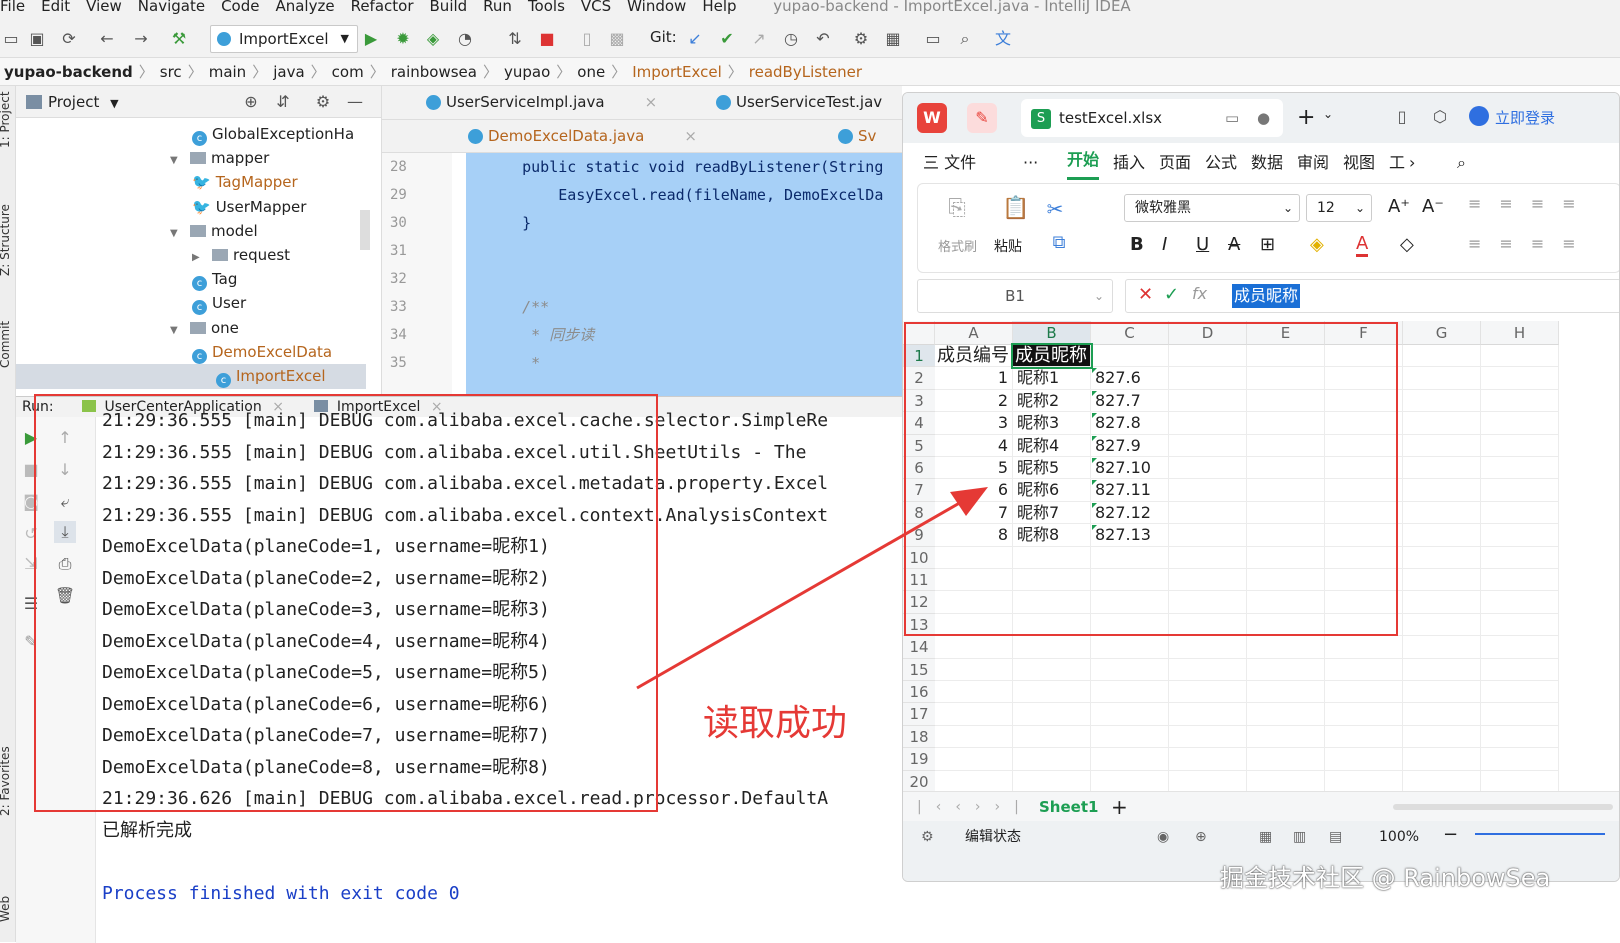 The height and width of the screenshot is (943, 1620). Describe the element at coordinates (775, 723) in the screenshot. I see `annotation-label: 读取成功` at that location.